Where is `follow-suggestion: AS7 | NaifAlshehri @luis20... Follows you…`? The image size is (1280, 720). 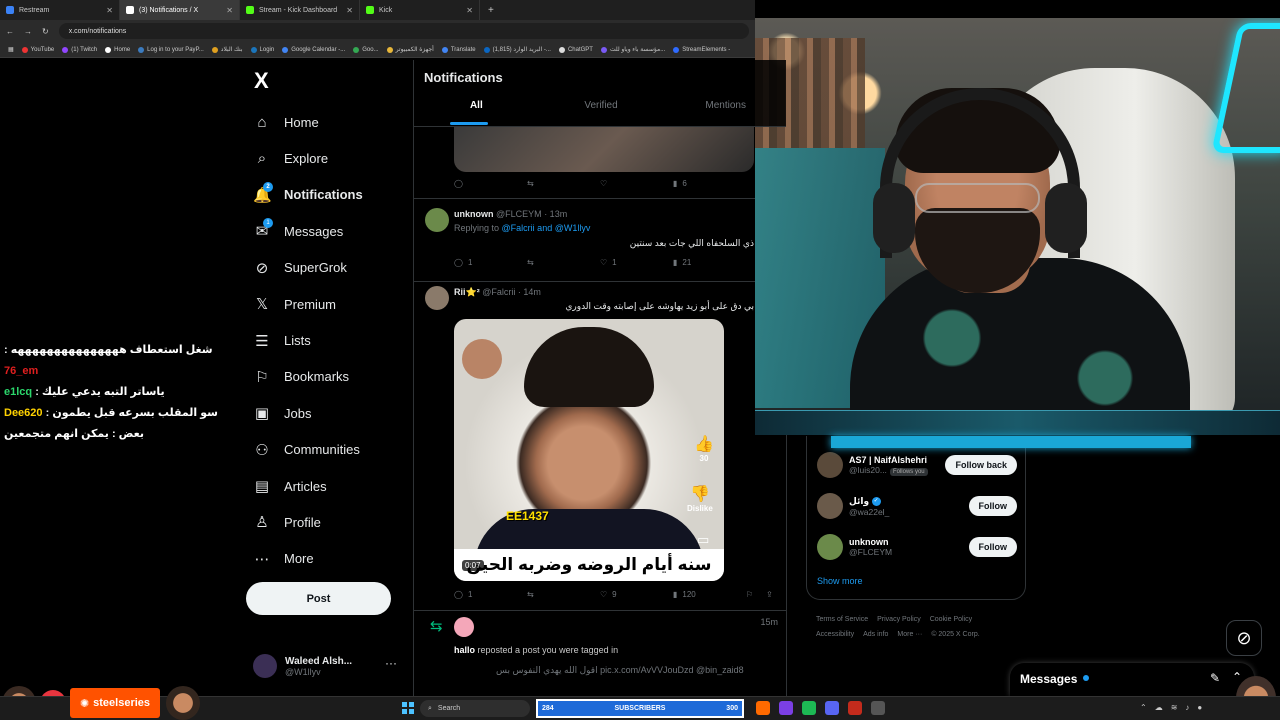 follow-suggestion: AS7 | NaifAlshehri @luis20... Follows you… is located at coordinates (917, 465).